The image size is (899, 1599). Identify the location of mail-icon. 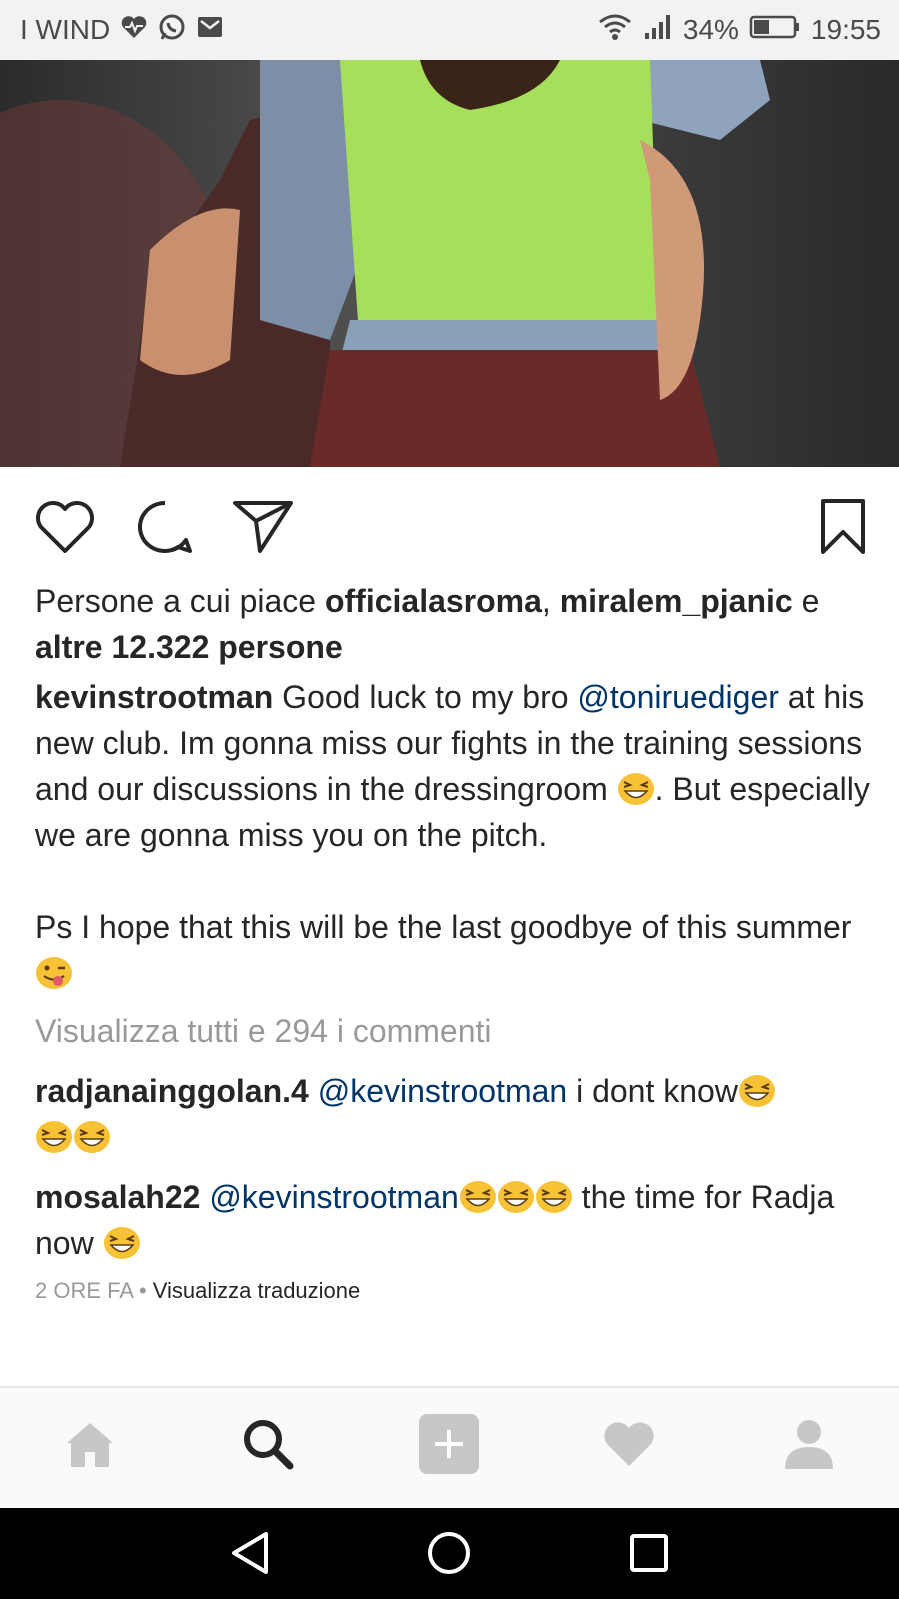
(210, 30).